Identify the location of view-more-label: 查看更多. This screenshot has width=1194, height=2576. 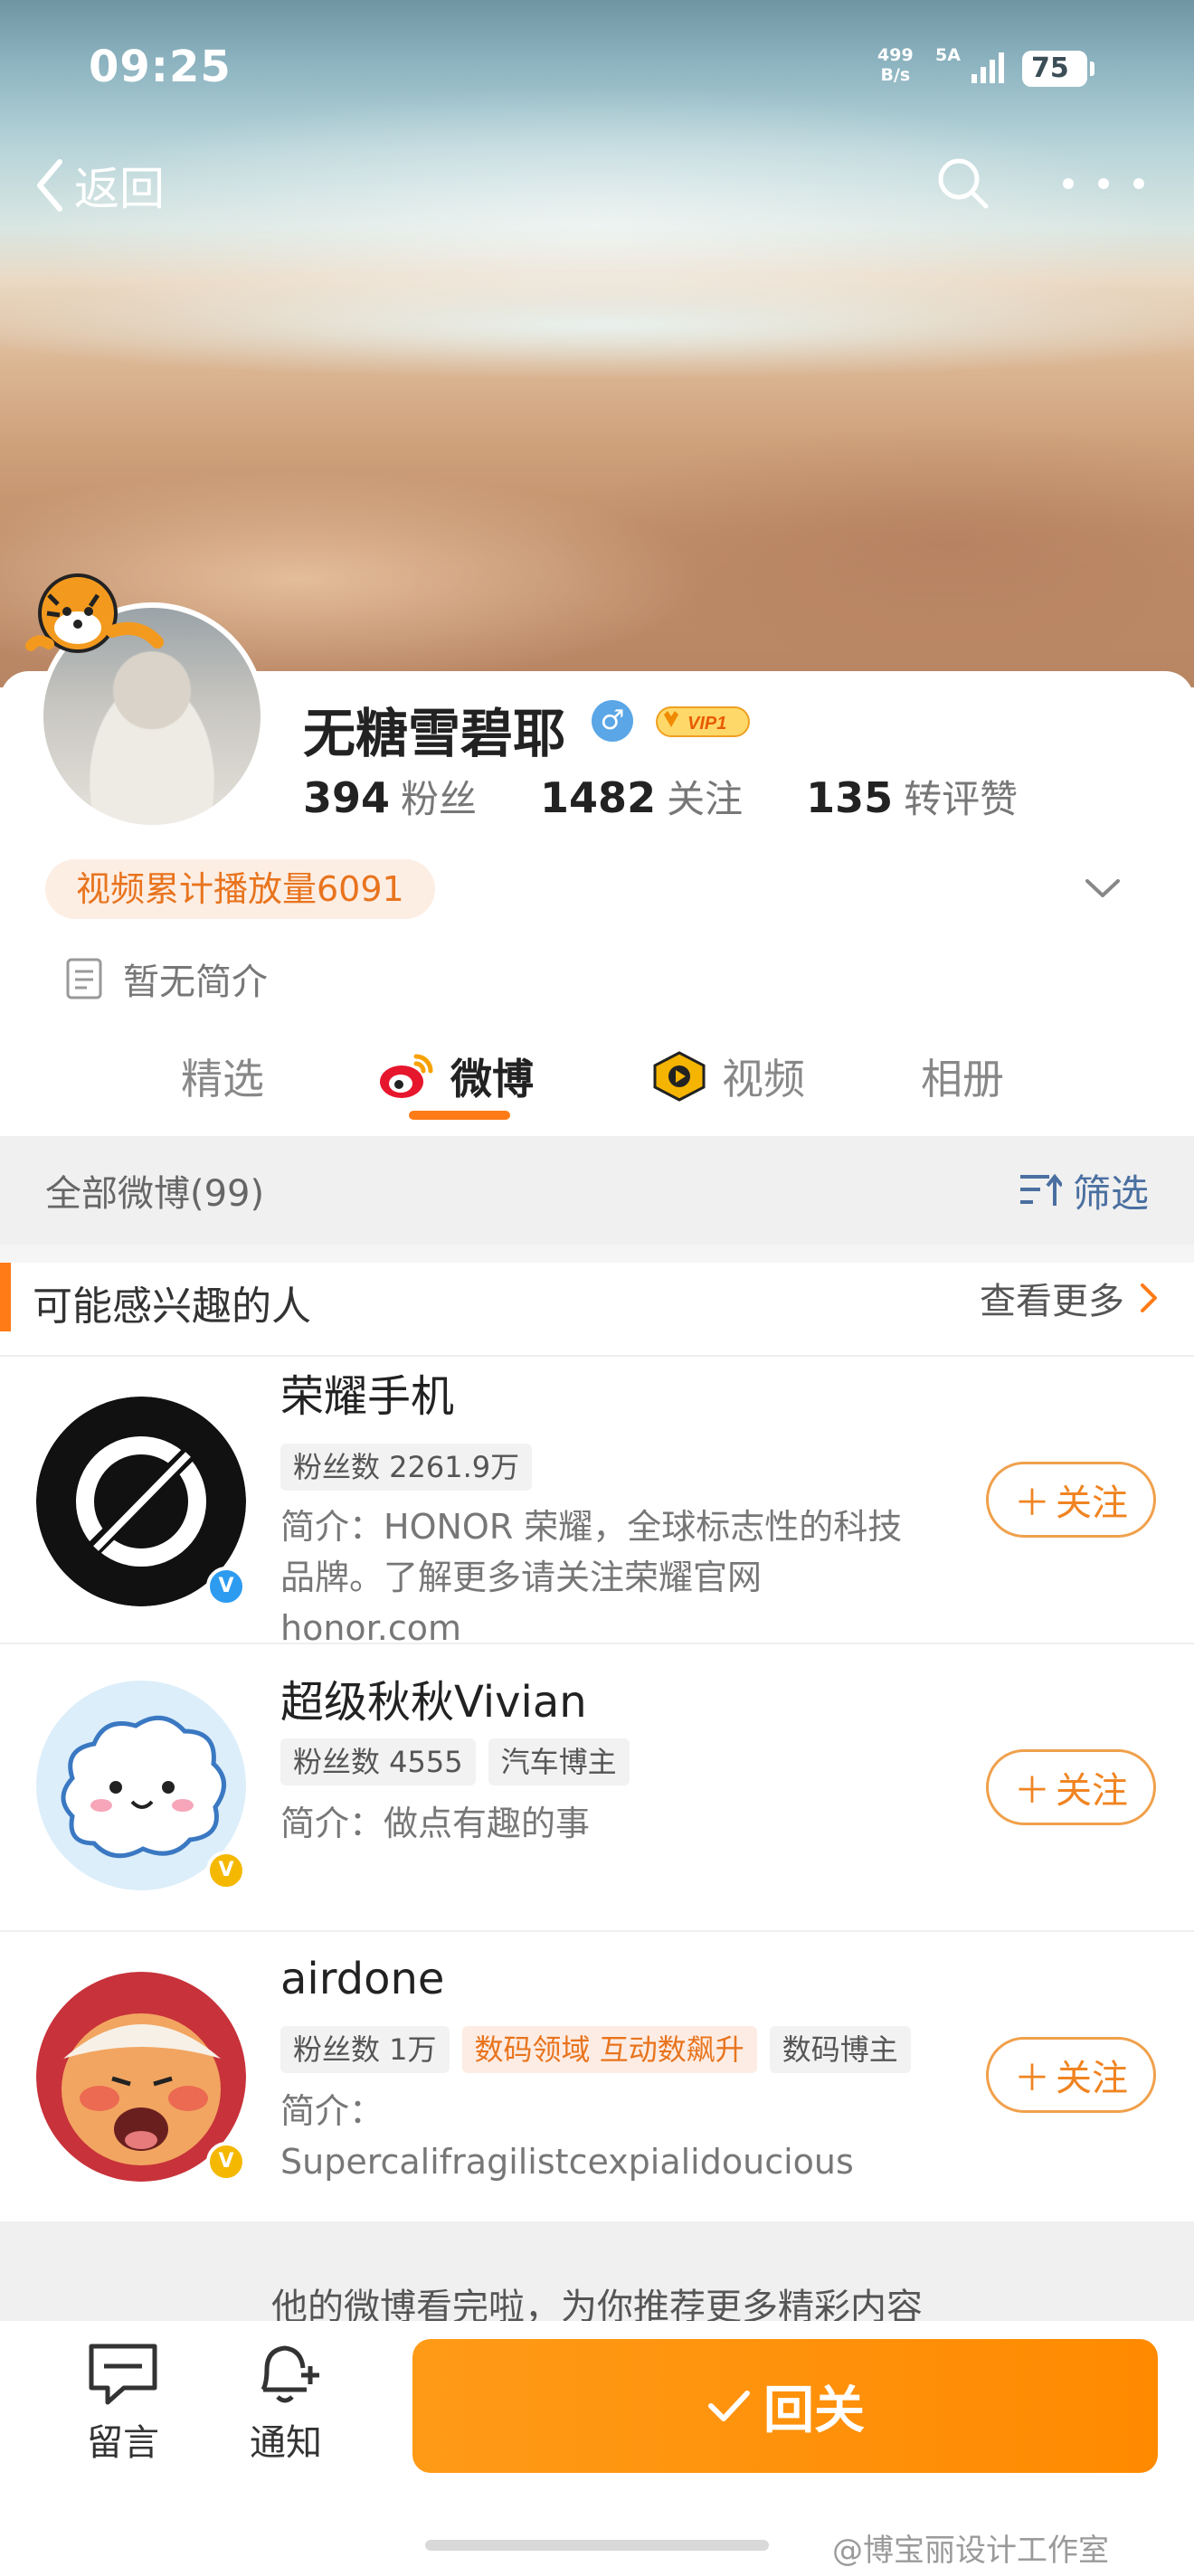
(1052, 1301).